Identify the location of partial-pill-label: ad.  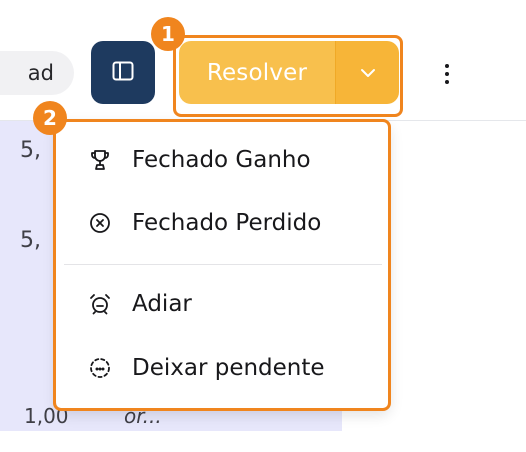
(40, 73).